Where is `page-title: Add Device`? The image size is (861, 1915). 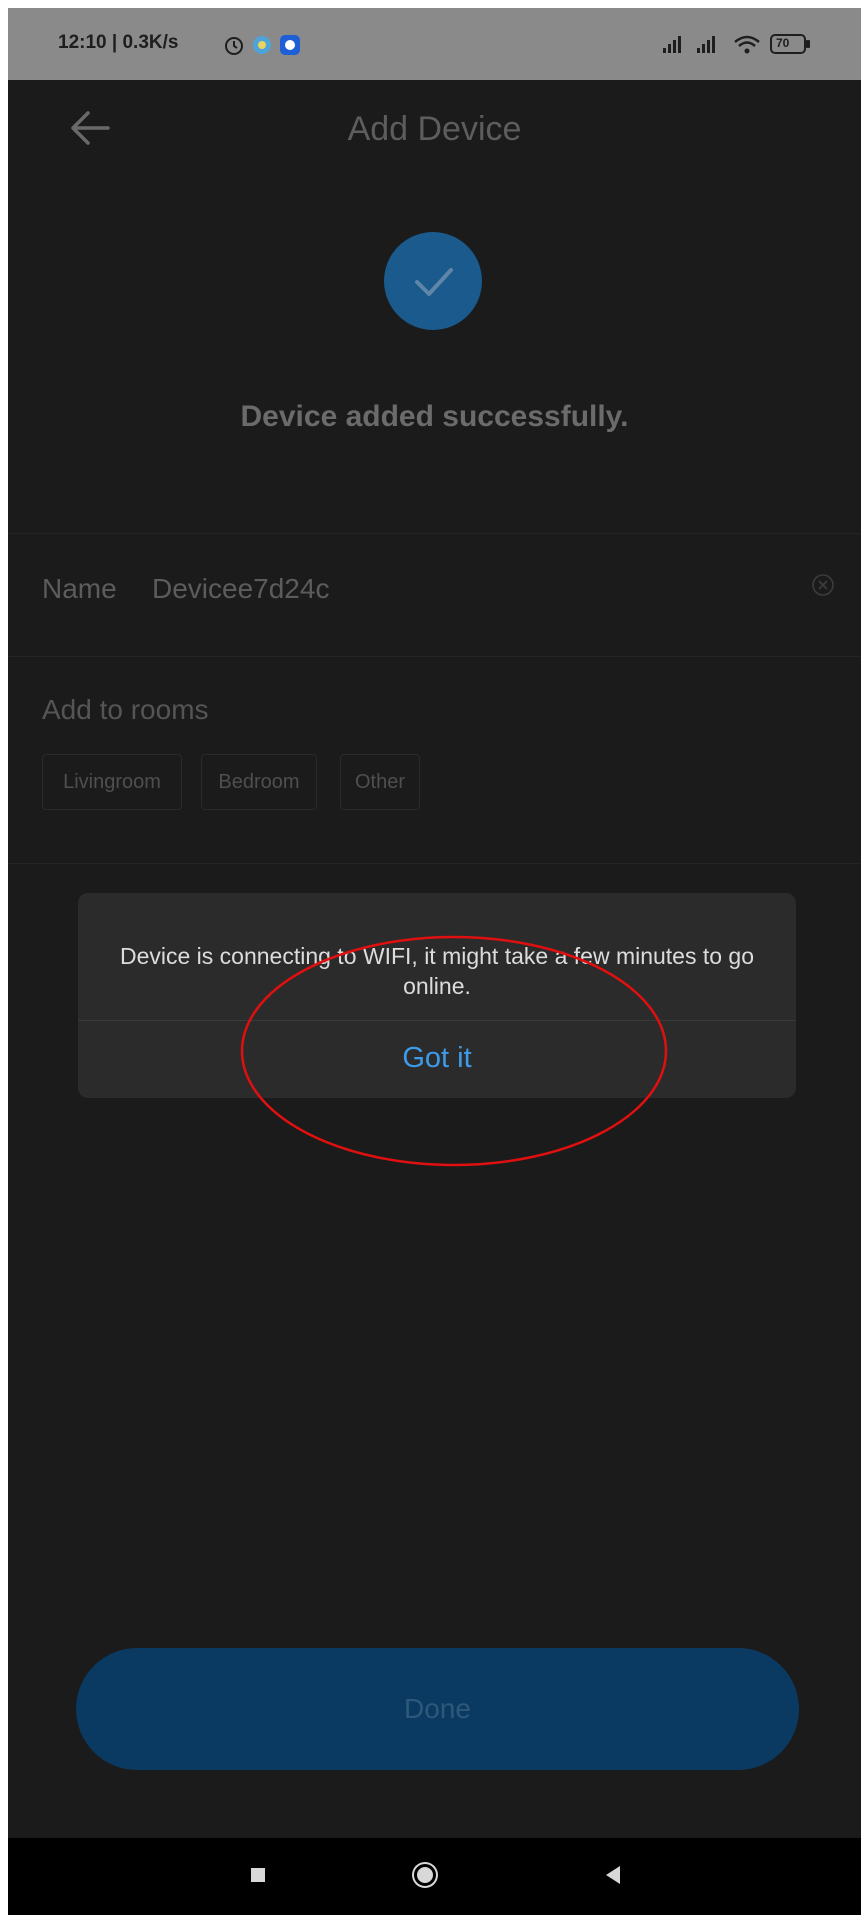 page-title: Add Device is located at coordinates (434, 129).